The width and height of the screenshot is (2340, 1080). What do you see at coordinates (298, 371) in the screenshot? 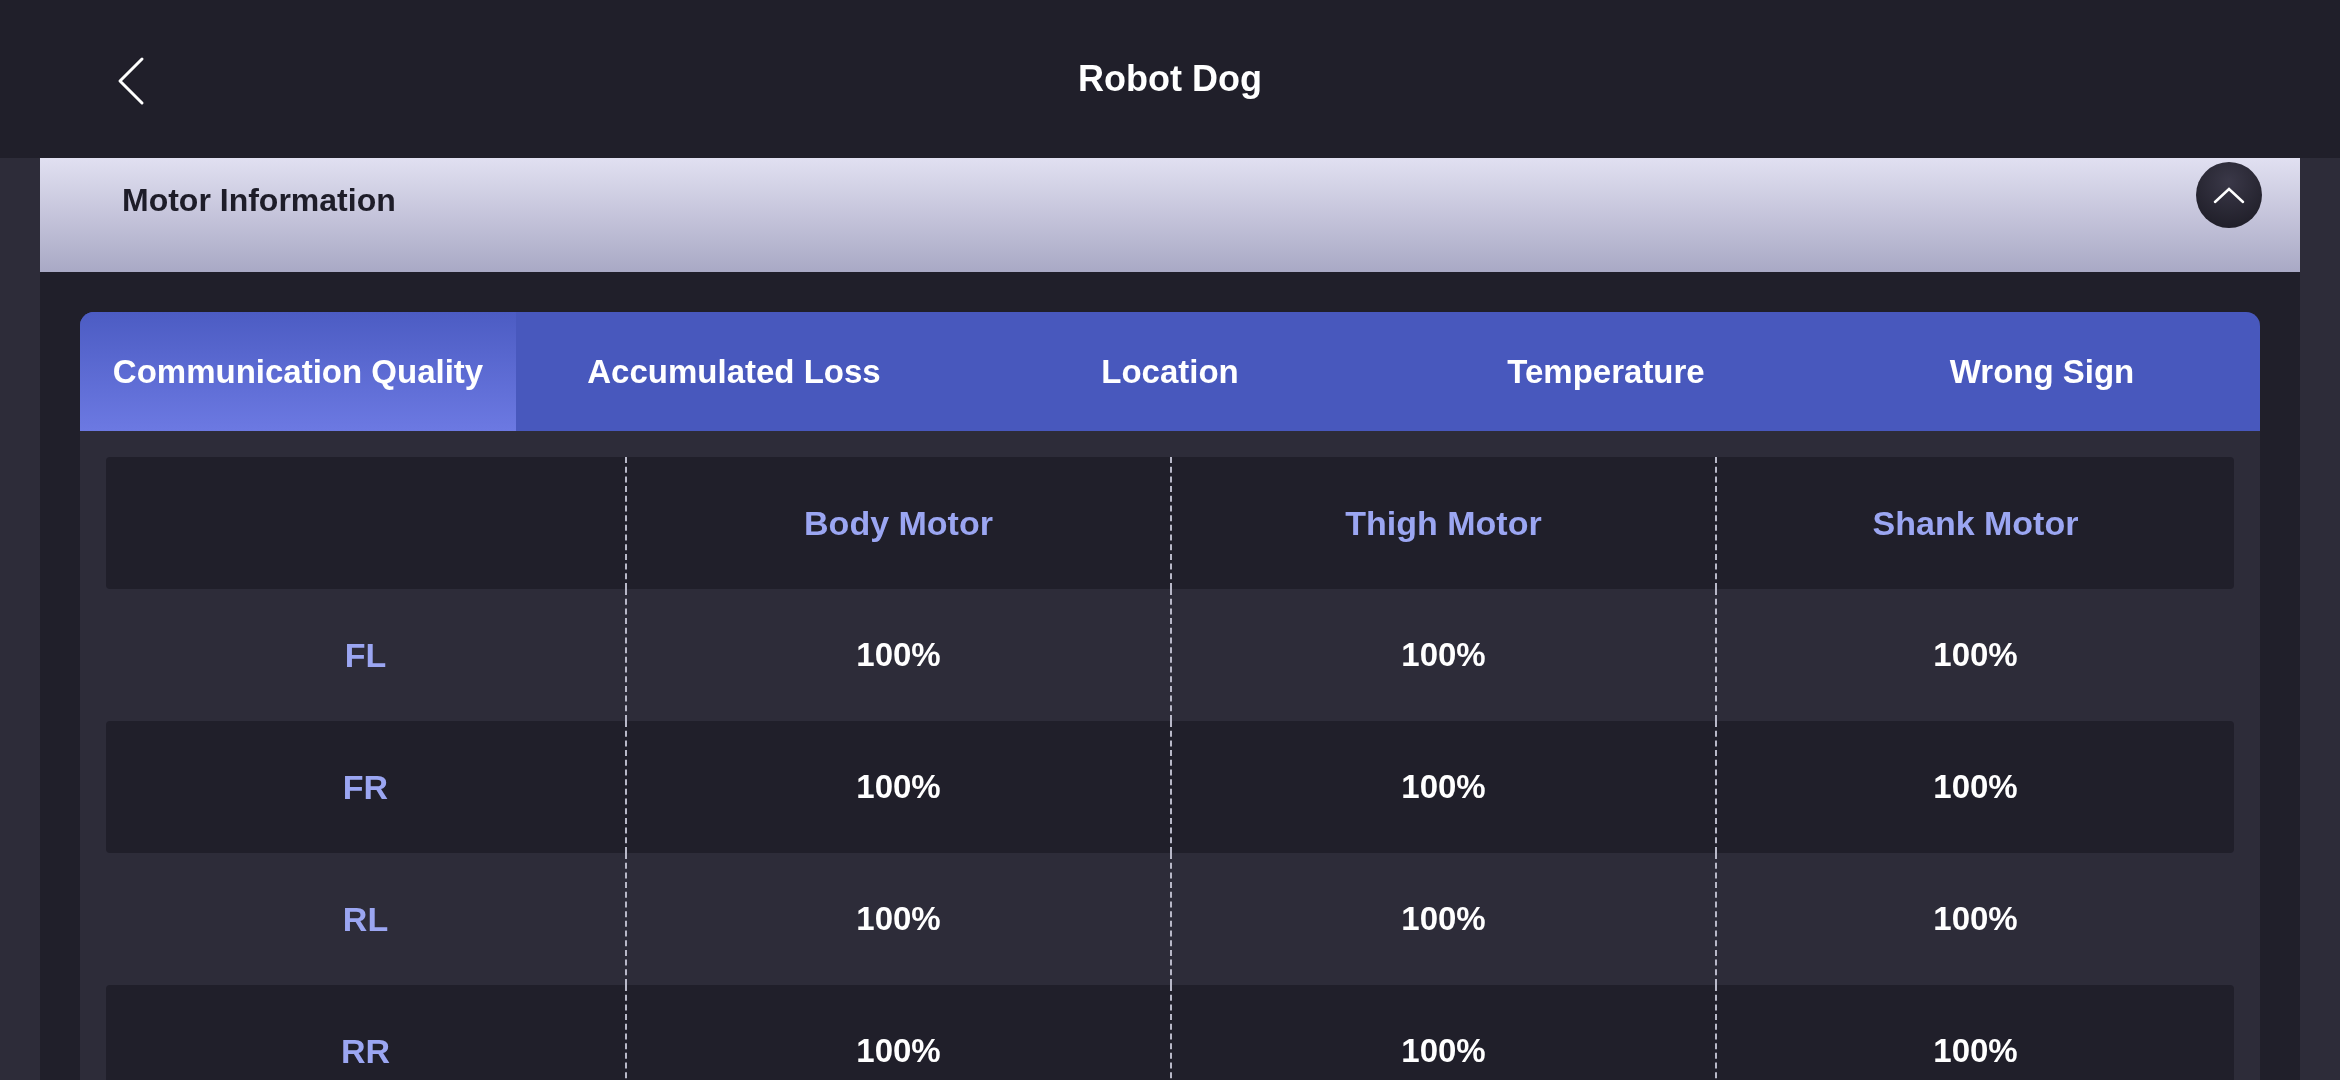
I see `tab: Communication Quality` at bounding box center [298, 371].